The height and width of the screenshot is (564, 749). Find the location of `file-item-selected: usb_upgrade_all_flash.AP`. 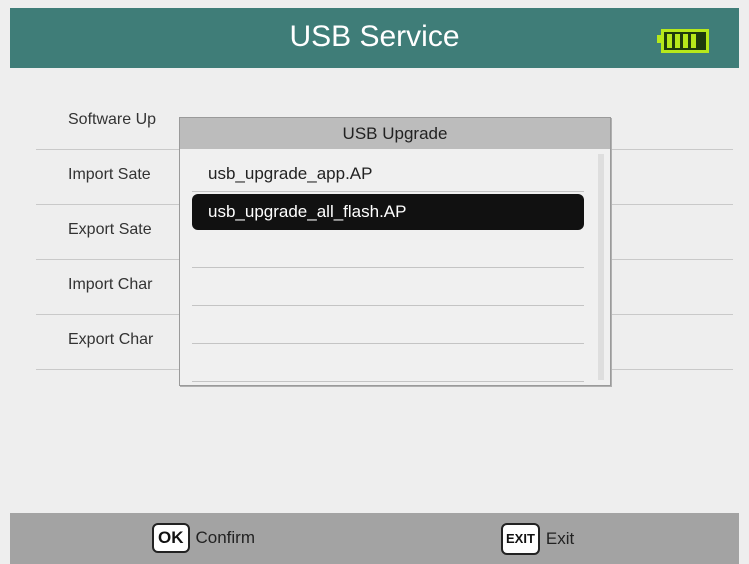

file-item-selected: usb_upgrade_all_flash.AP is located at coordinates (388, 212).